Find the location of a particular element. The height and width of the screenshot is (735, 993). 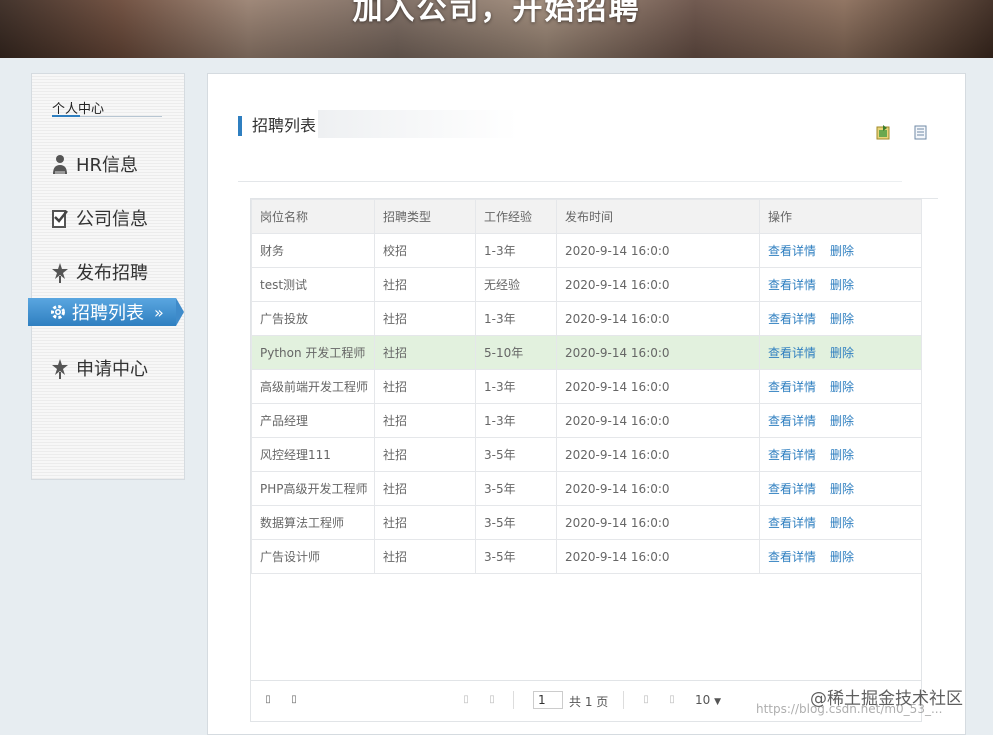

sidebar-item-company-info: 公司信息 is located at coordinates (100, 218).